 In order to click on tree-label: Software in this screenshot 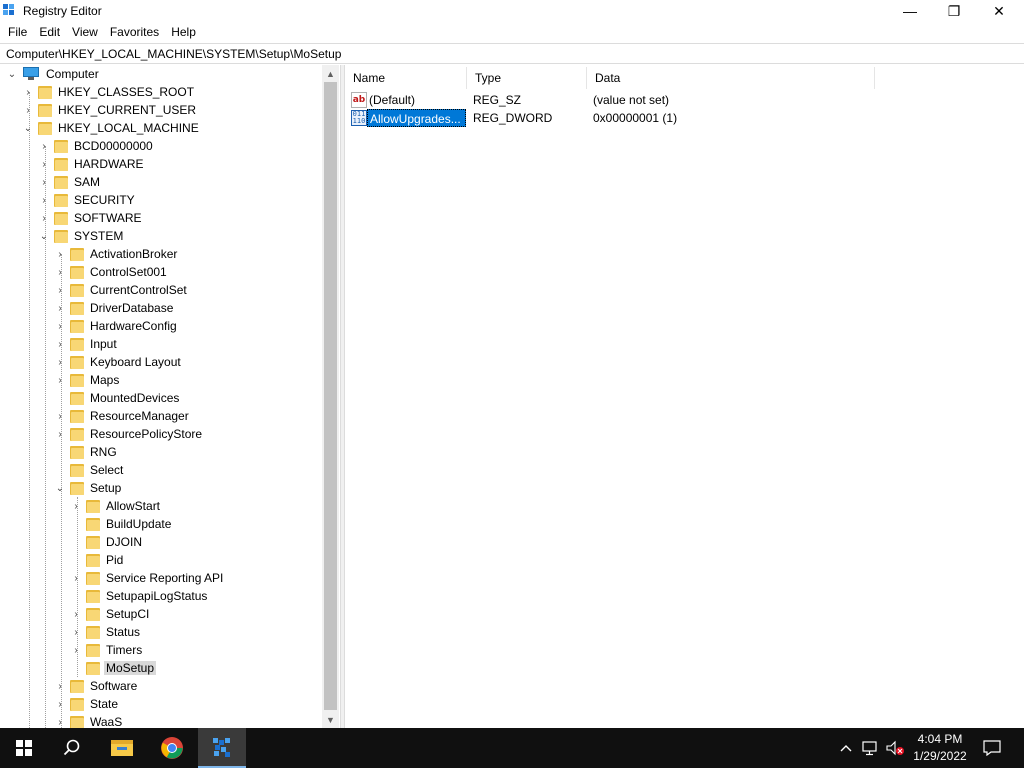, I will do `click(114, 686)`.